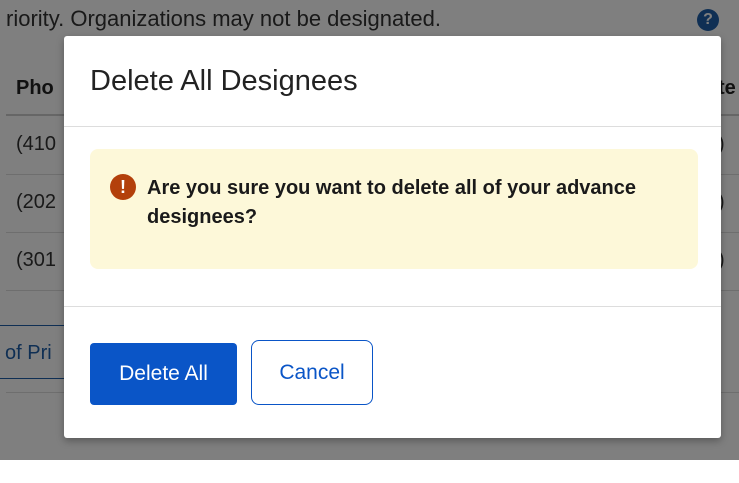  What do you see at coordinates (312, 372) in the screenshot?
I see `cancel-button: Cancel` at bounding box center [312, 372].